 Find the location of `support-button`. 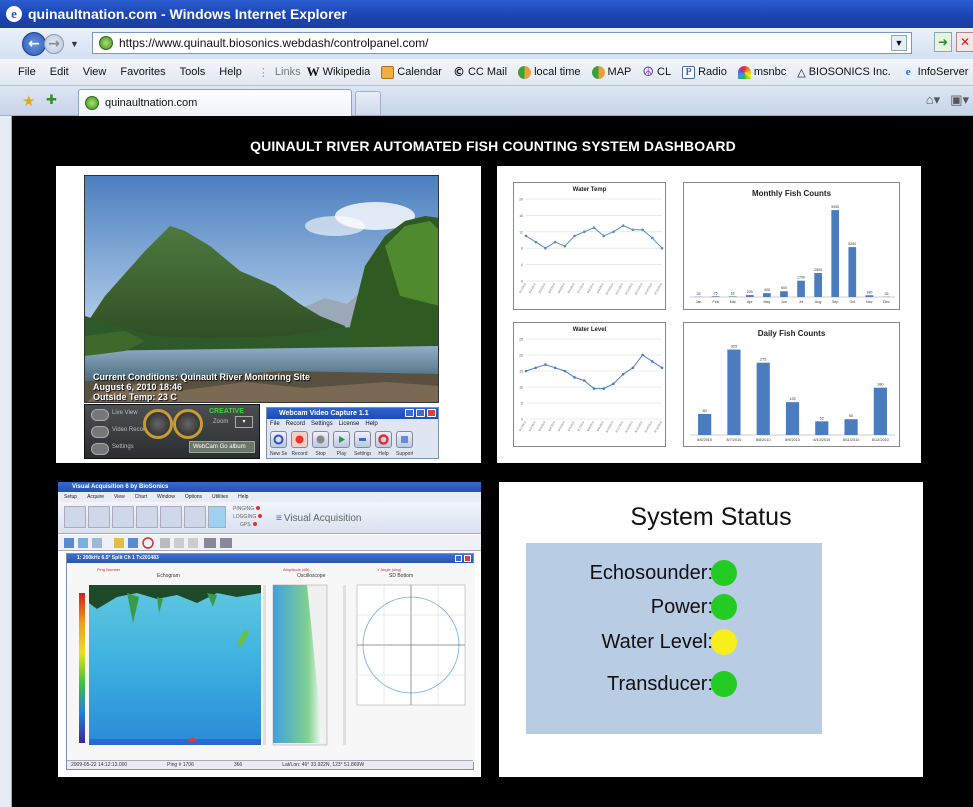

support-button is located at coordinates (404, 439).